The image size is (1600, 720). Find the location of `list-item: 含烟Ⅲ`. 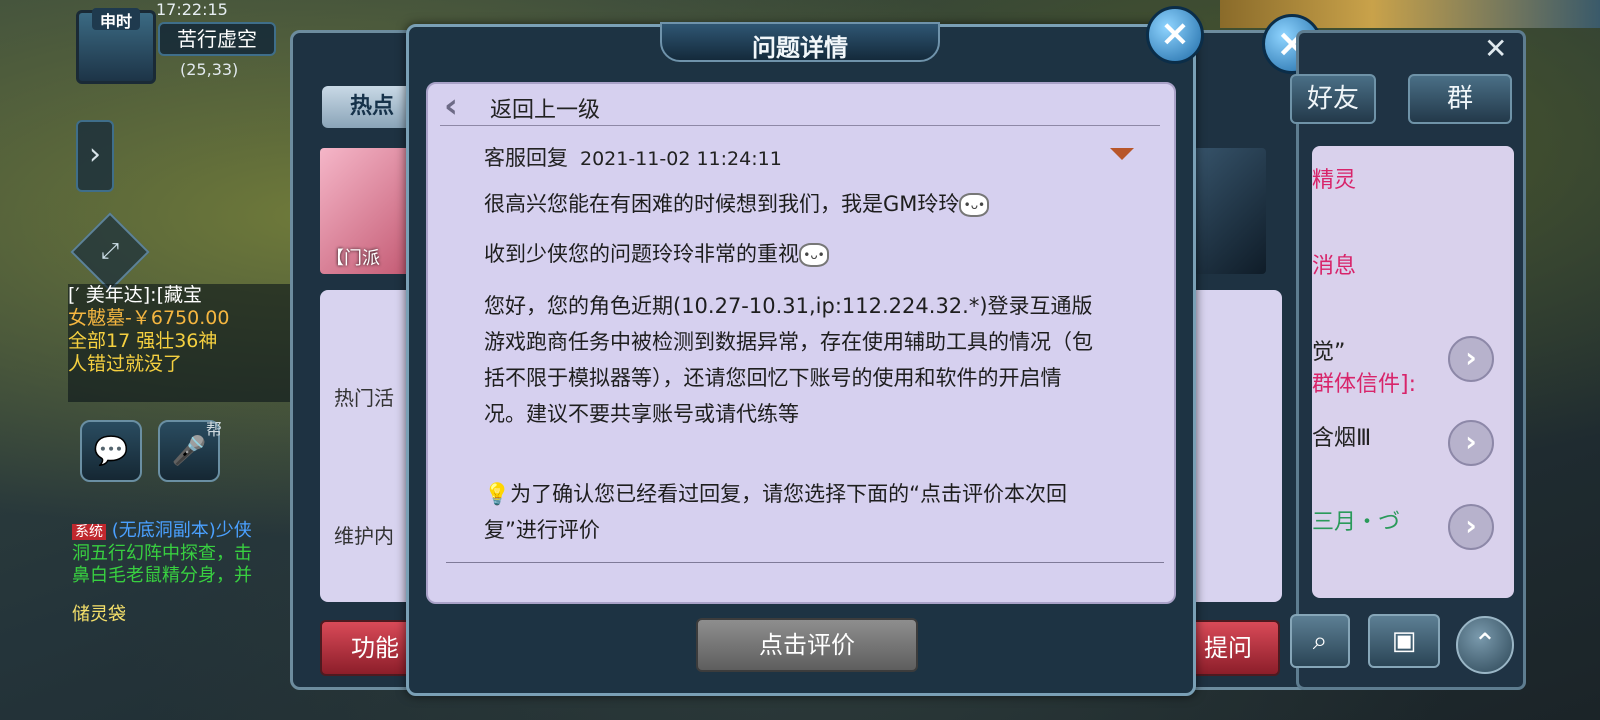

list-item: 含烟Ⅲ is located at coordinates (1341, 436).